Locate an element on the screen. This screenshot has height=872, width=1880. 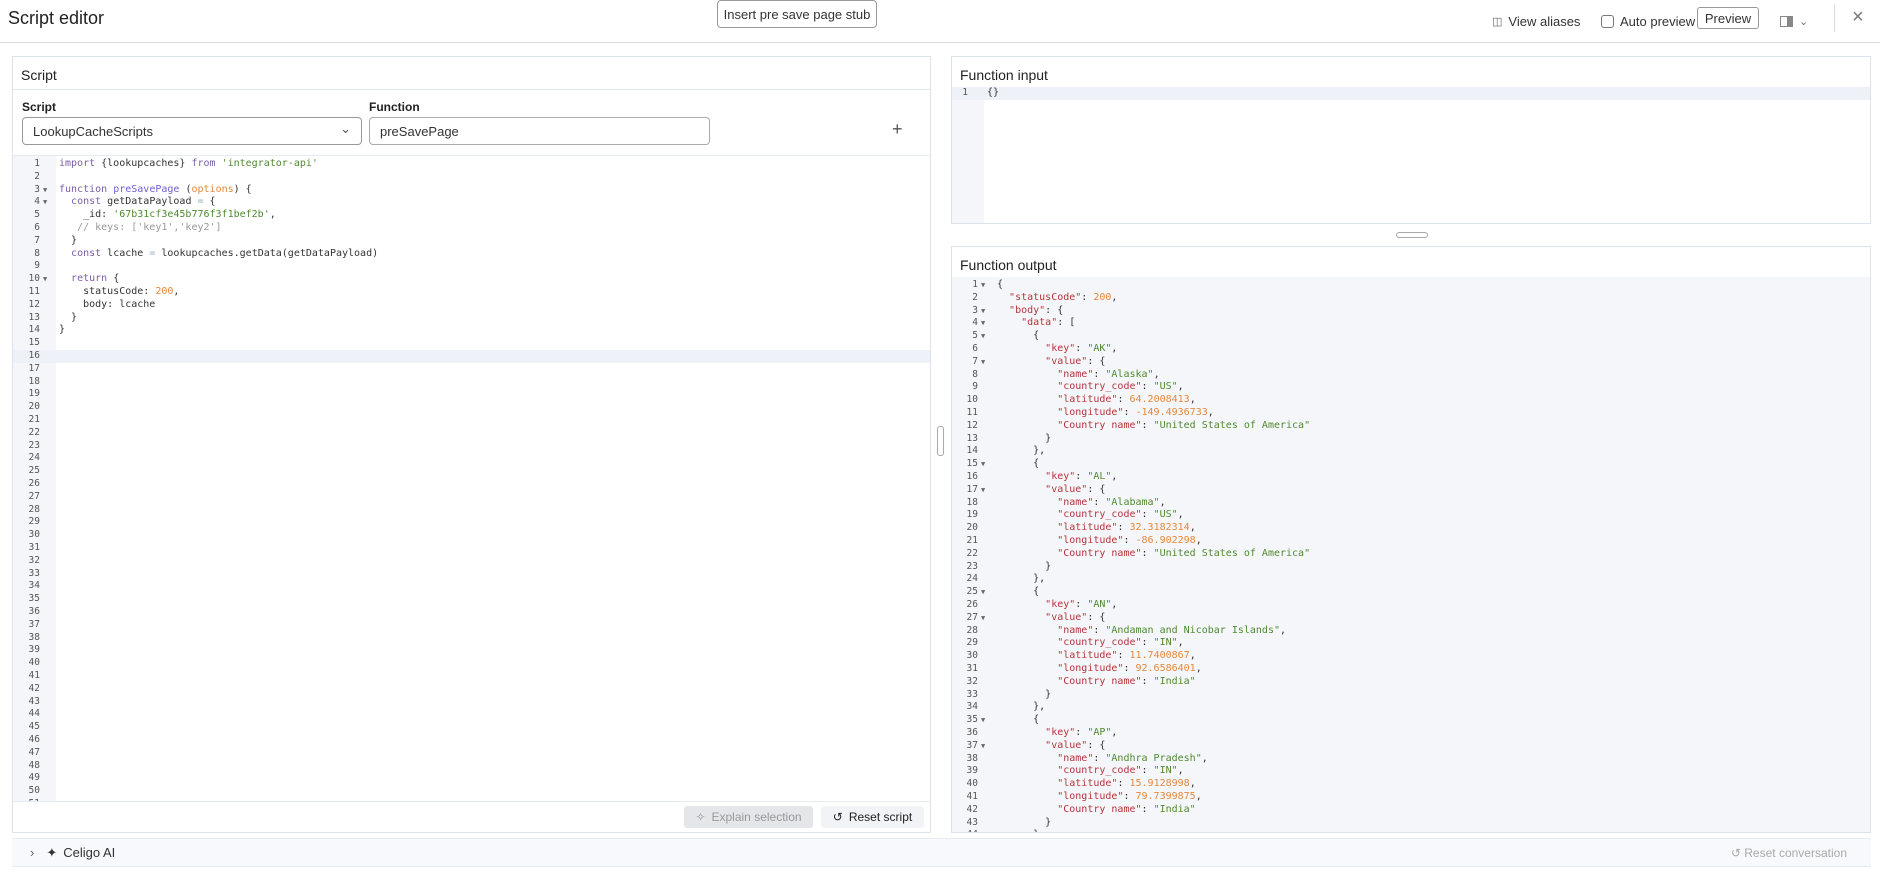
line-number: 36 is located at coordinates (972, 732).